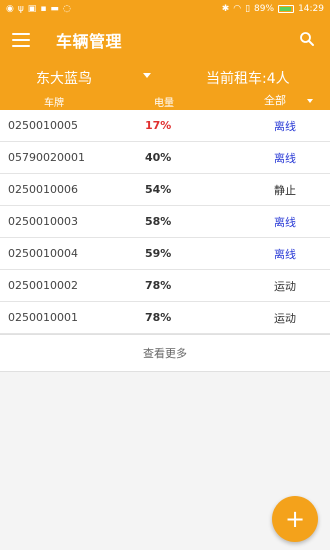 Image resolution: width=330 pixels, height=550 pixels. I want to click on status-filter-selector: 全部, so click(275, 100).